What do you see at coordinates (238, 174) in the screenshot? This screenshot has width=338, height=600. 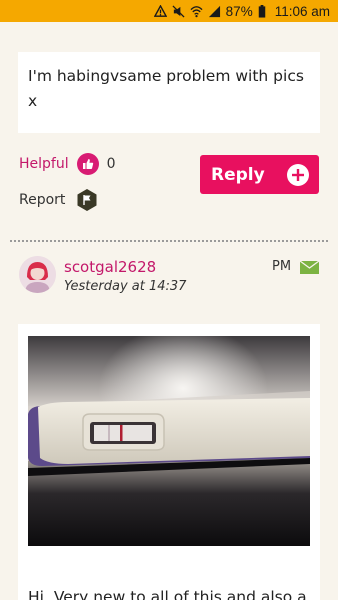 I see `reply-button-label: Reply` at bounding box center [238, 174].